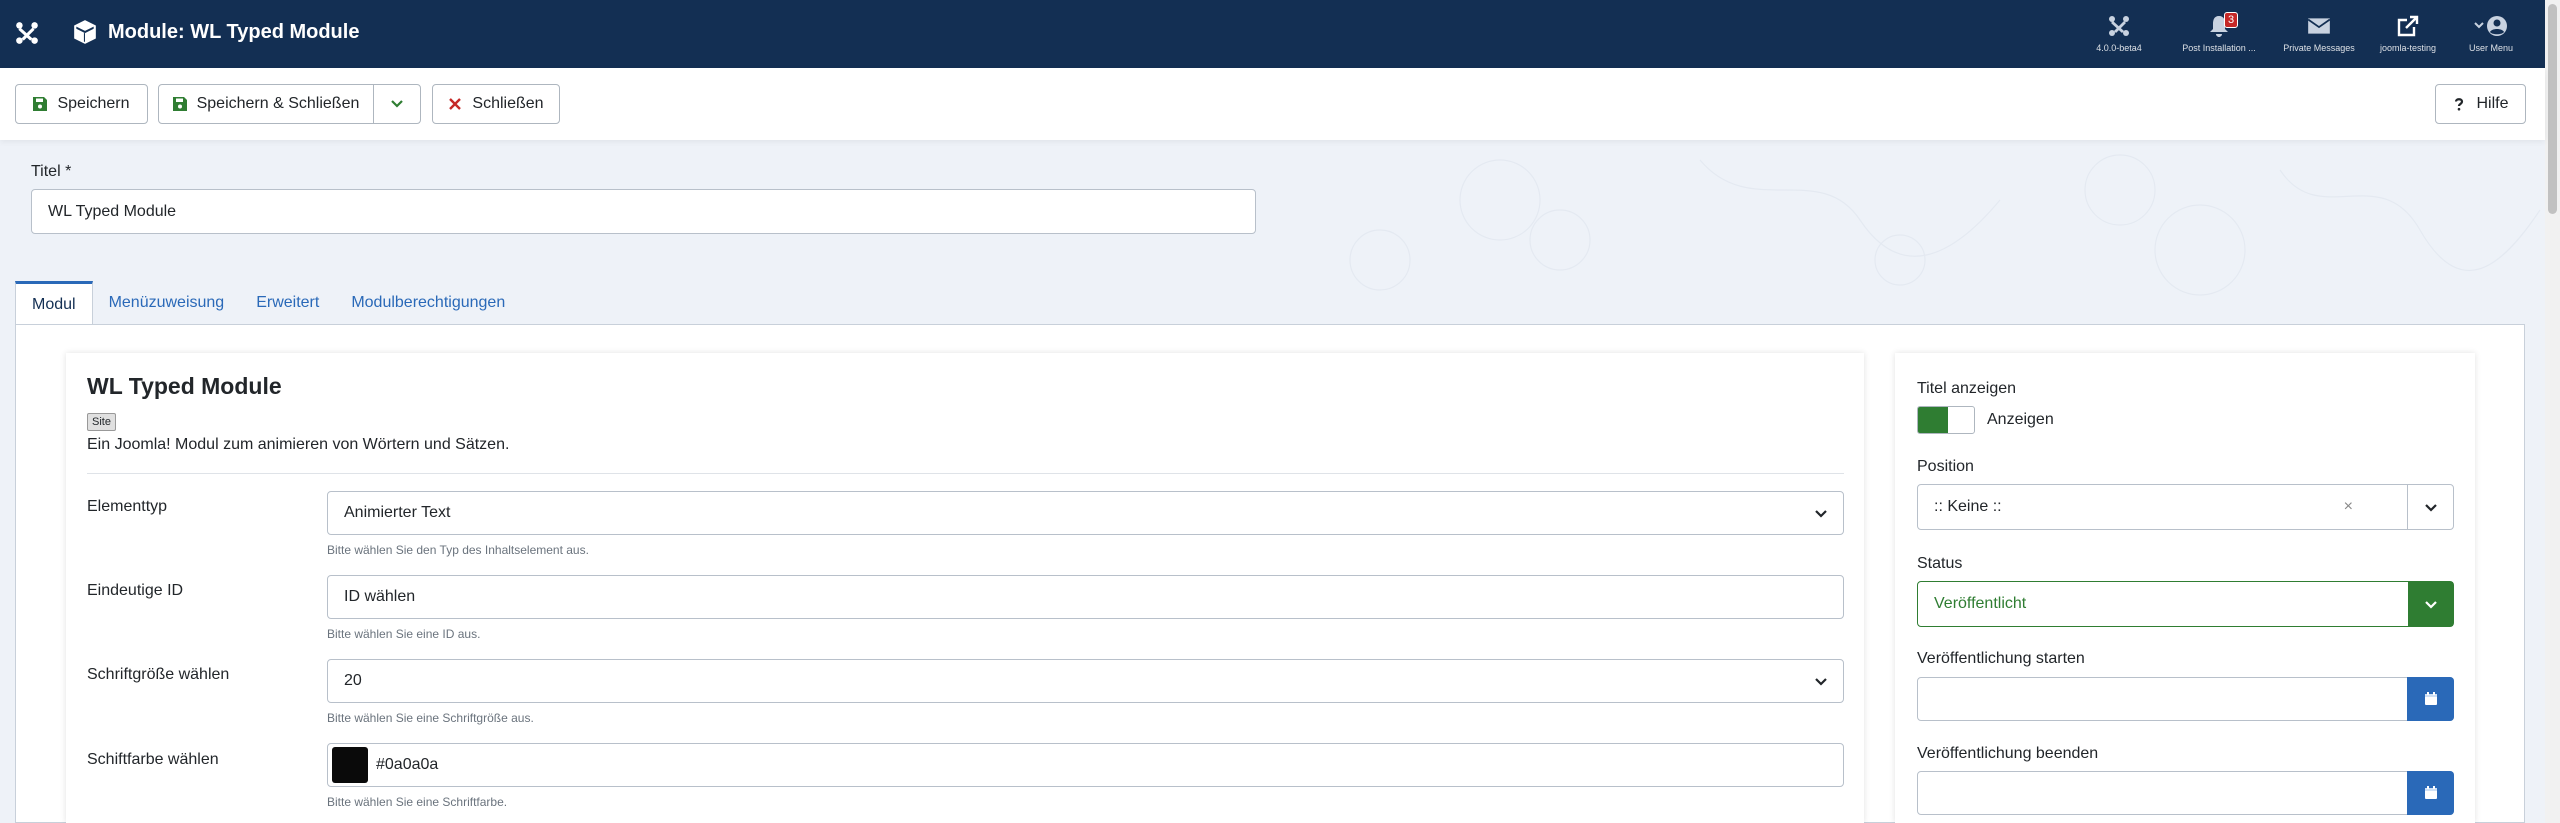 The image size is (2560, 823). Describe the element at coordinates (417, 802) in the screenshot. I see `font-color-help: Bitte wählen Sie eine Schriftfarbe.` at that location.